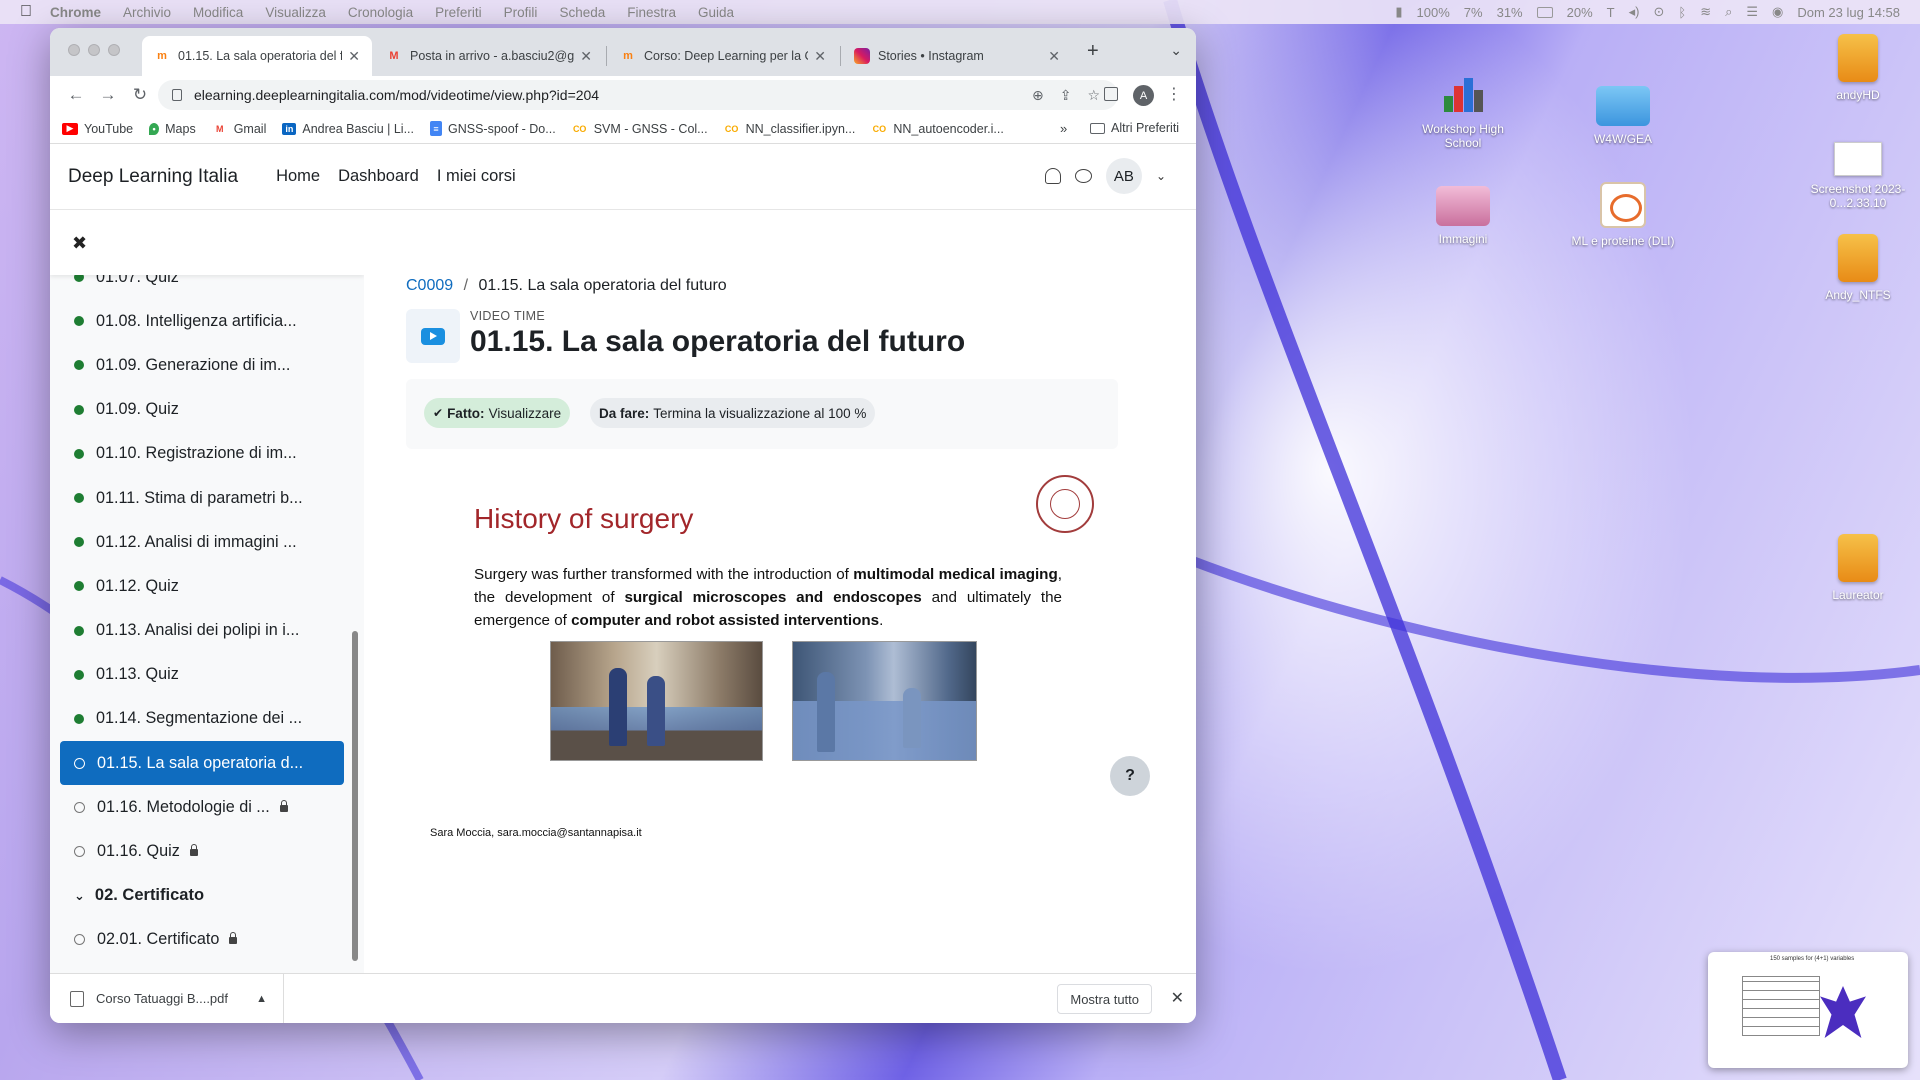  Describe the element at coordinates (108, 95) in the screenshot. I see `forward-icon: →` at that location.